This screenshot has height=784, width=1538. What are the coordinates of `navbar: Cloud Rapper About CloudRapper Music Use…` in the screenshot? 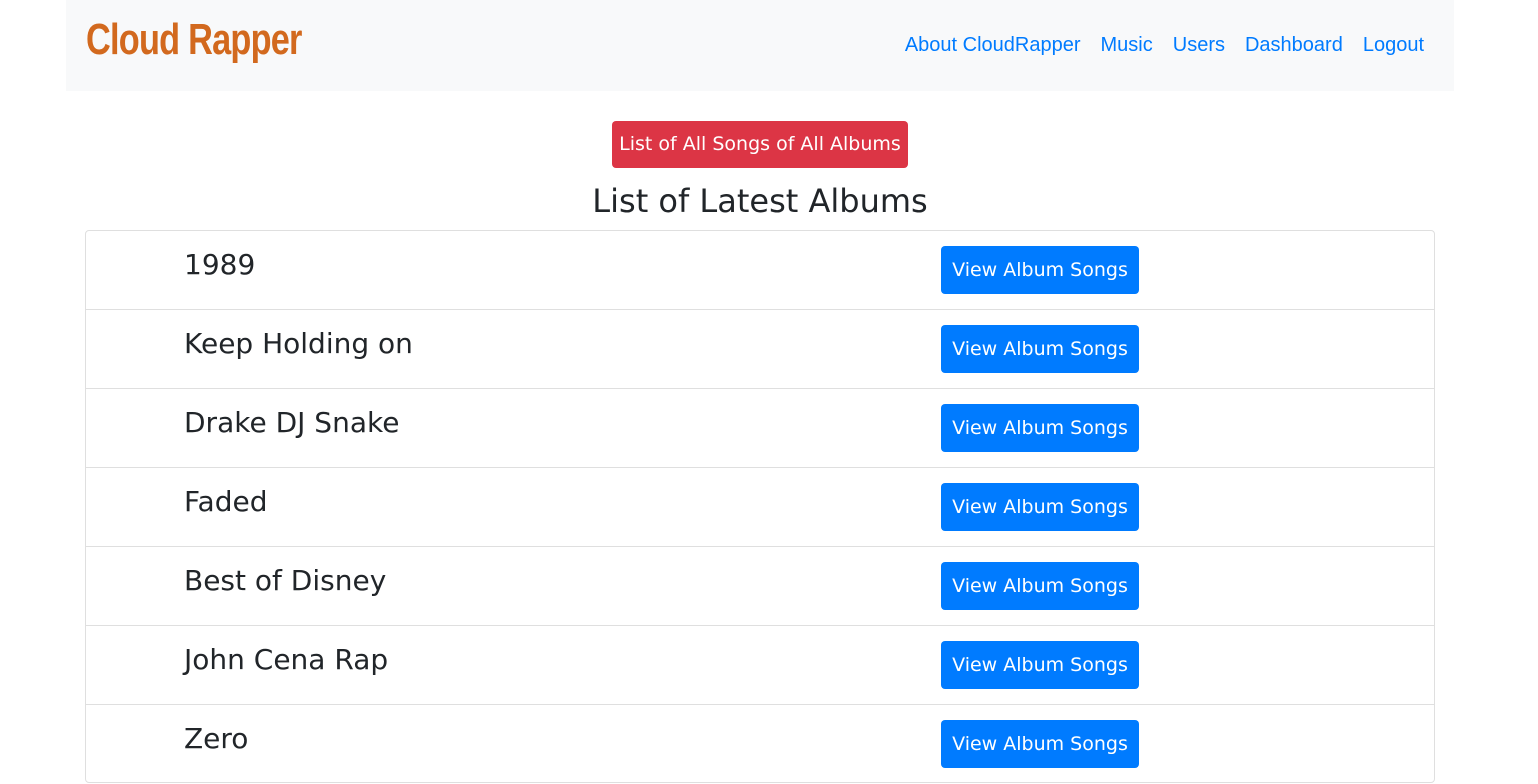 It's located at (760, 45).